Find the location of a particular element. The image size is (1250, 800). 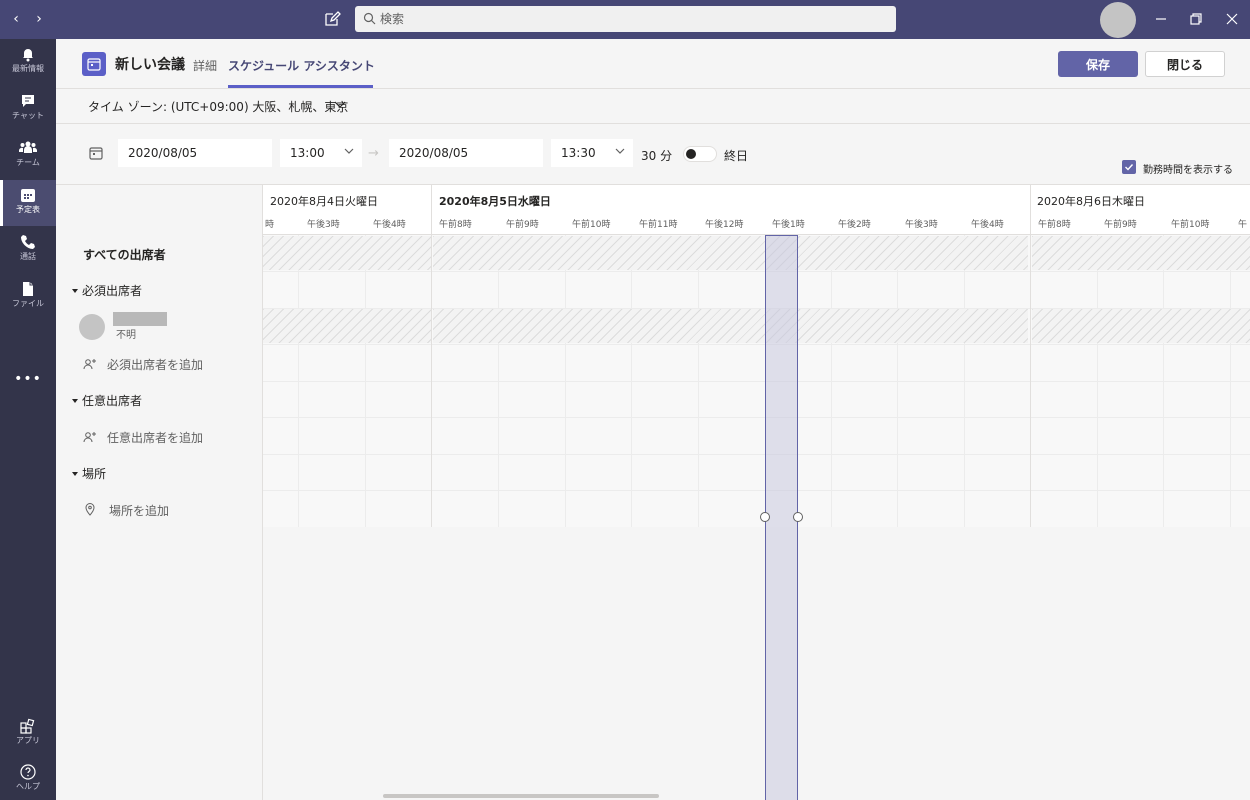

required-attendees-header: 必須出席者 is located at coordinates (107, 290).